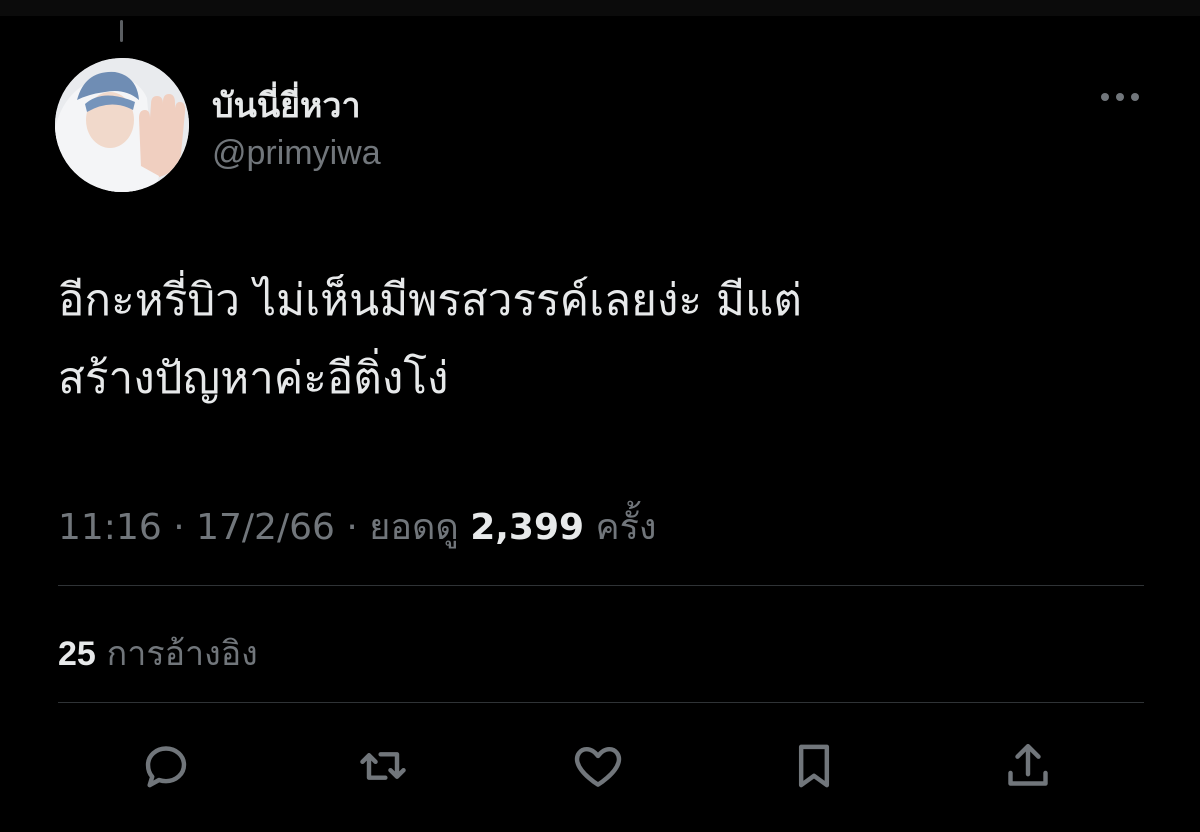 Image resolution: width=1200 pixels, height=832 pixels. I want to click on tweet-meta: 11:16 · 17/2/66 · ยอดดู 2,399 ครั้ง, so click(357, 526).